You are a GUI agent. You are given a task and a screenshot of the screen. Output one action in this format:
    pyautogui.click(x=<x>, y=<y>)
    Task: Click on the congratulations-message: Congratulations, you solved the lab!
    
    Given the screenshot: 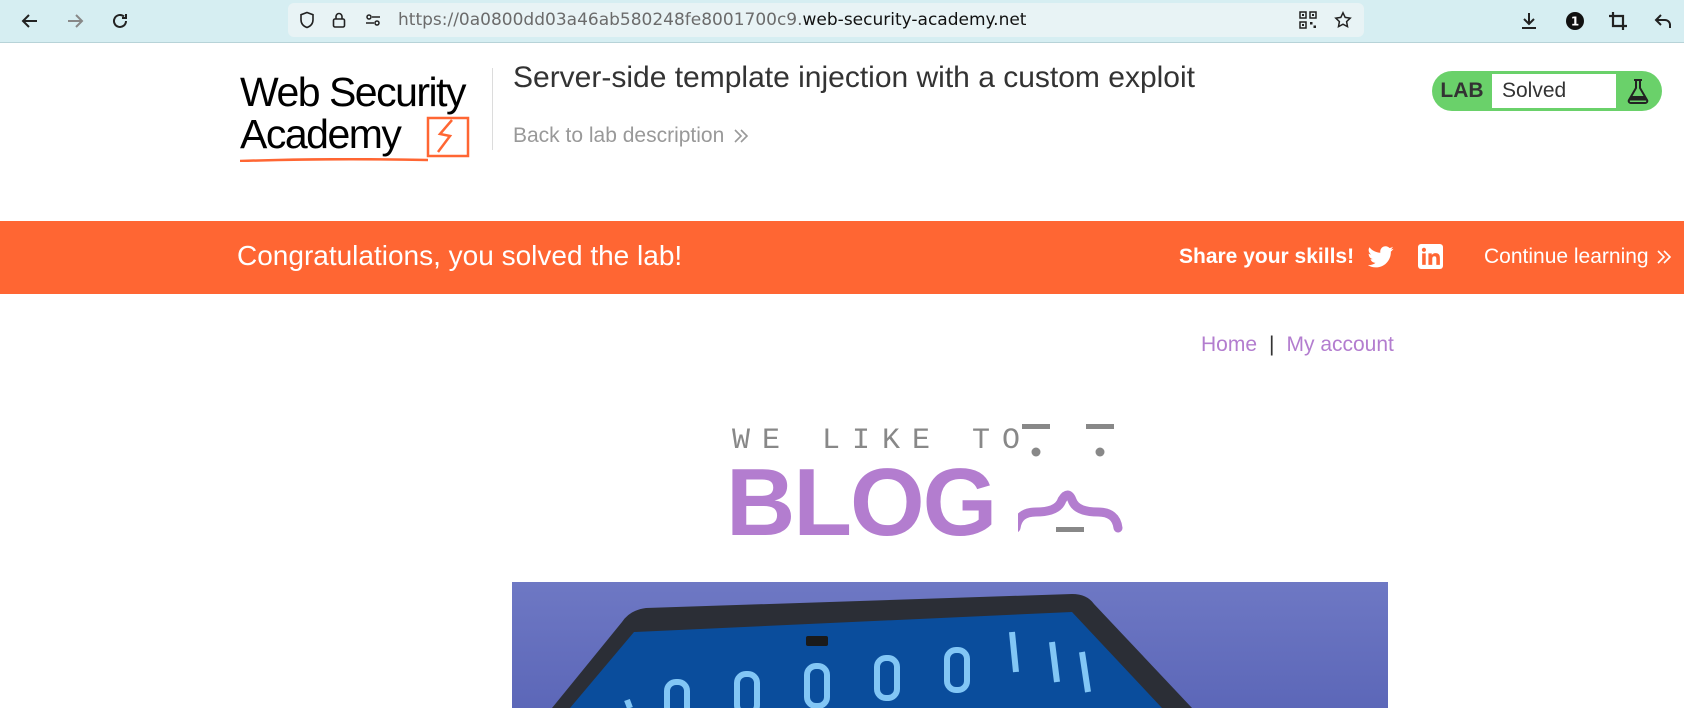 What is the action you would take?
    pyautogui.click(x=460, y=255)
    